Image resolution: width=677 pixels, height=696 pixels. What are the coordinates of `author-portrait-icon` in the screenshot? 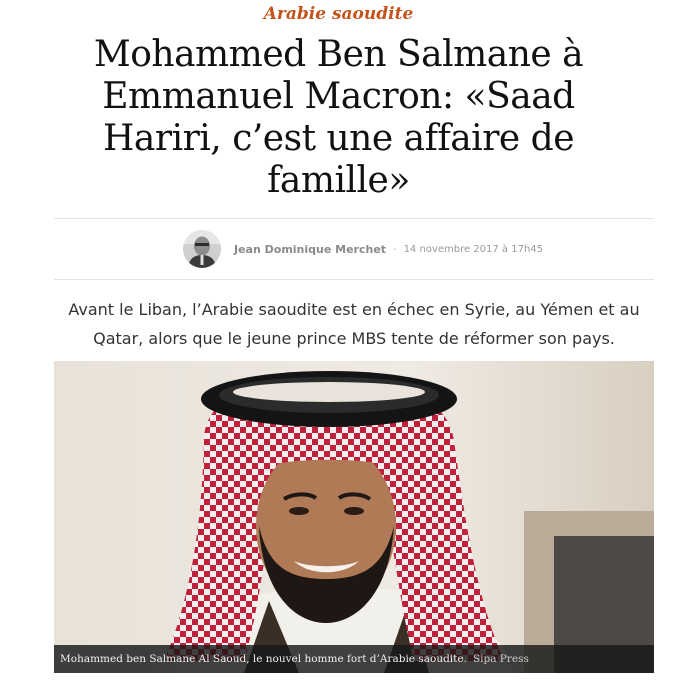 It's located at (202, 249).